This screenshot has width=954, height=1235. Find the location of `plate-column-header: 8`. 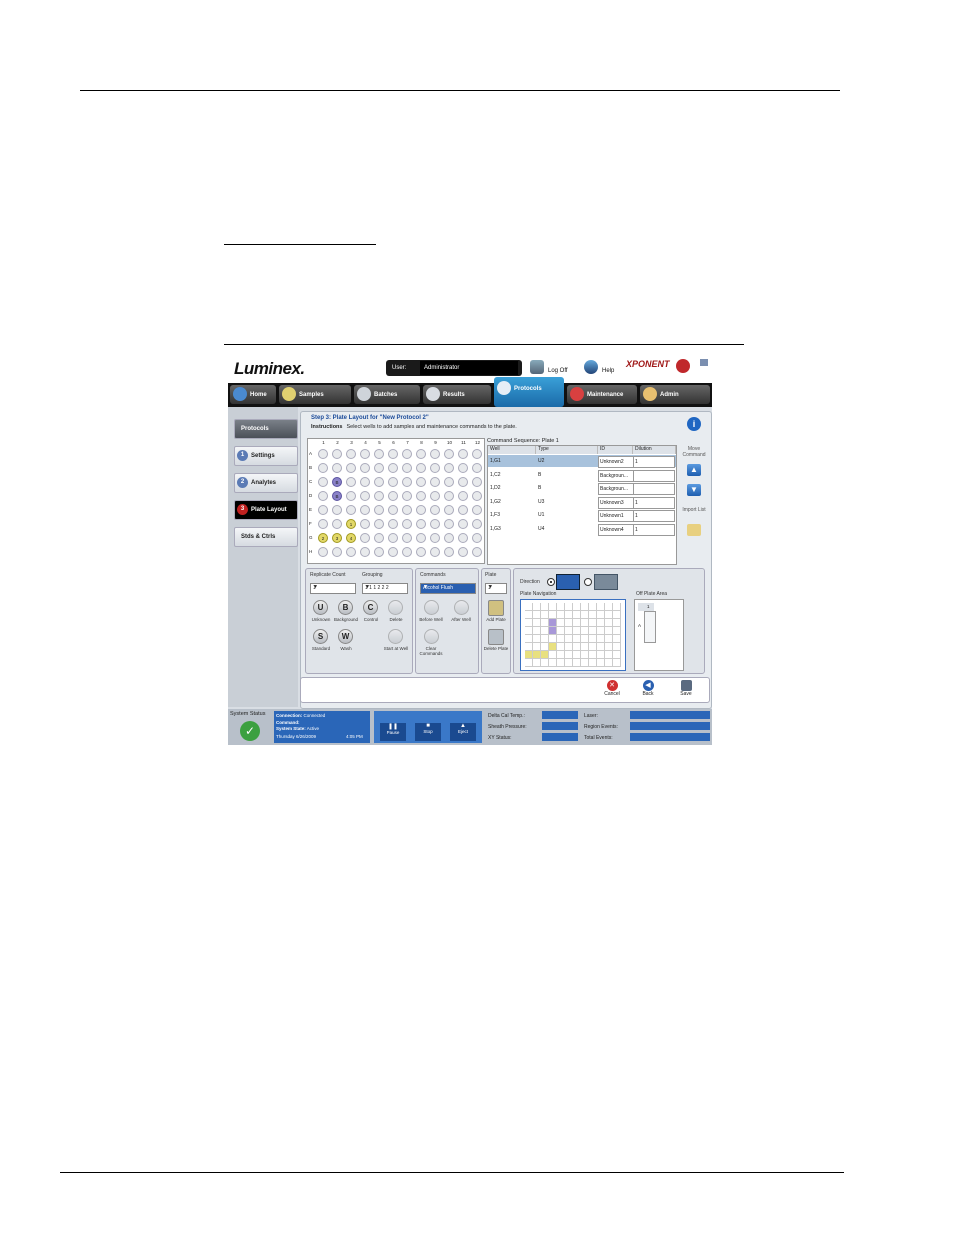

plate-column-header: 8 is located at coordinates (421, 442).